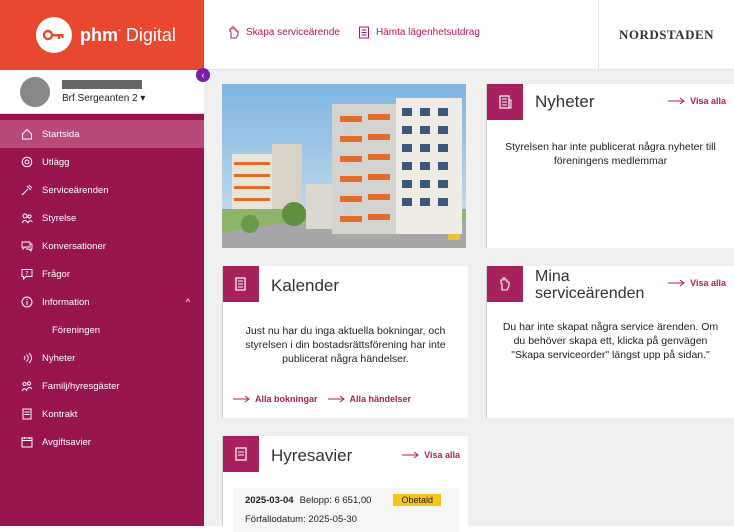 The height and width of the screenshot is (532, 734). I want to click on status-badge: Obetald, so click(417, 500).